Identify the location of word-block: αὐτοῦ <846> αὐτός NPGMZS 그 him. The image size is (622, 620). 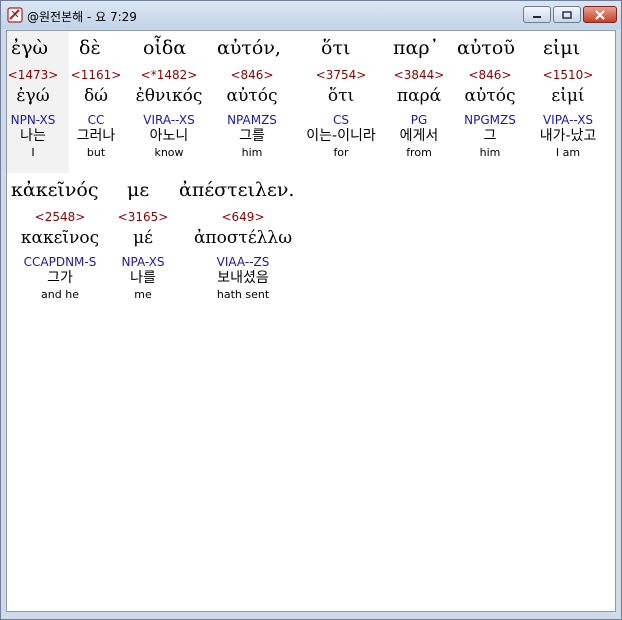
(490, 96).